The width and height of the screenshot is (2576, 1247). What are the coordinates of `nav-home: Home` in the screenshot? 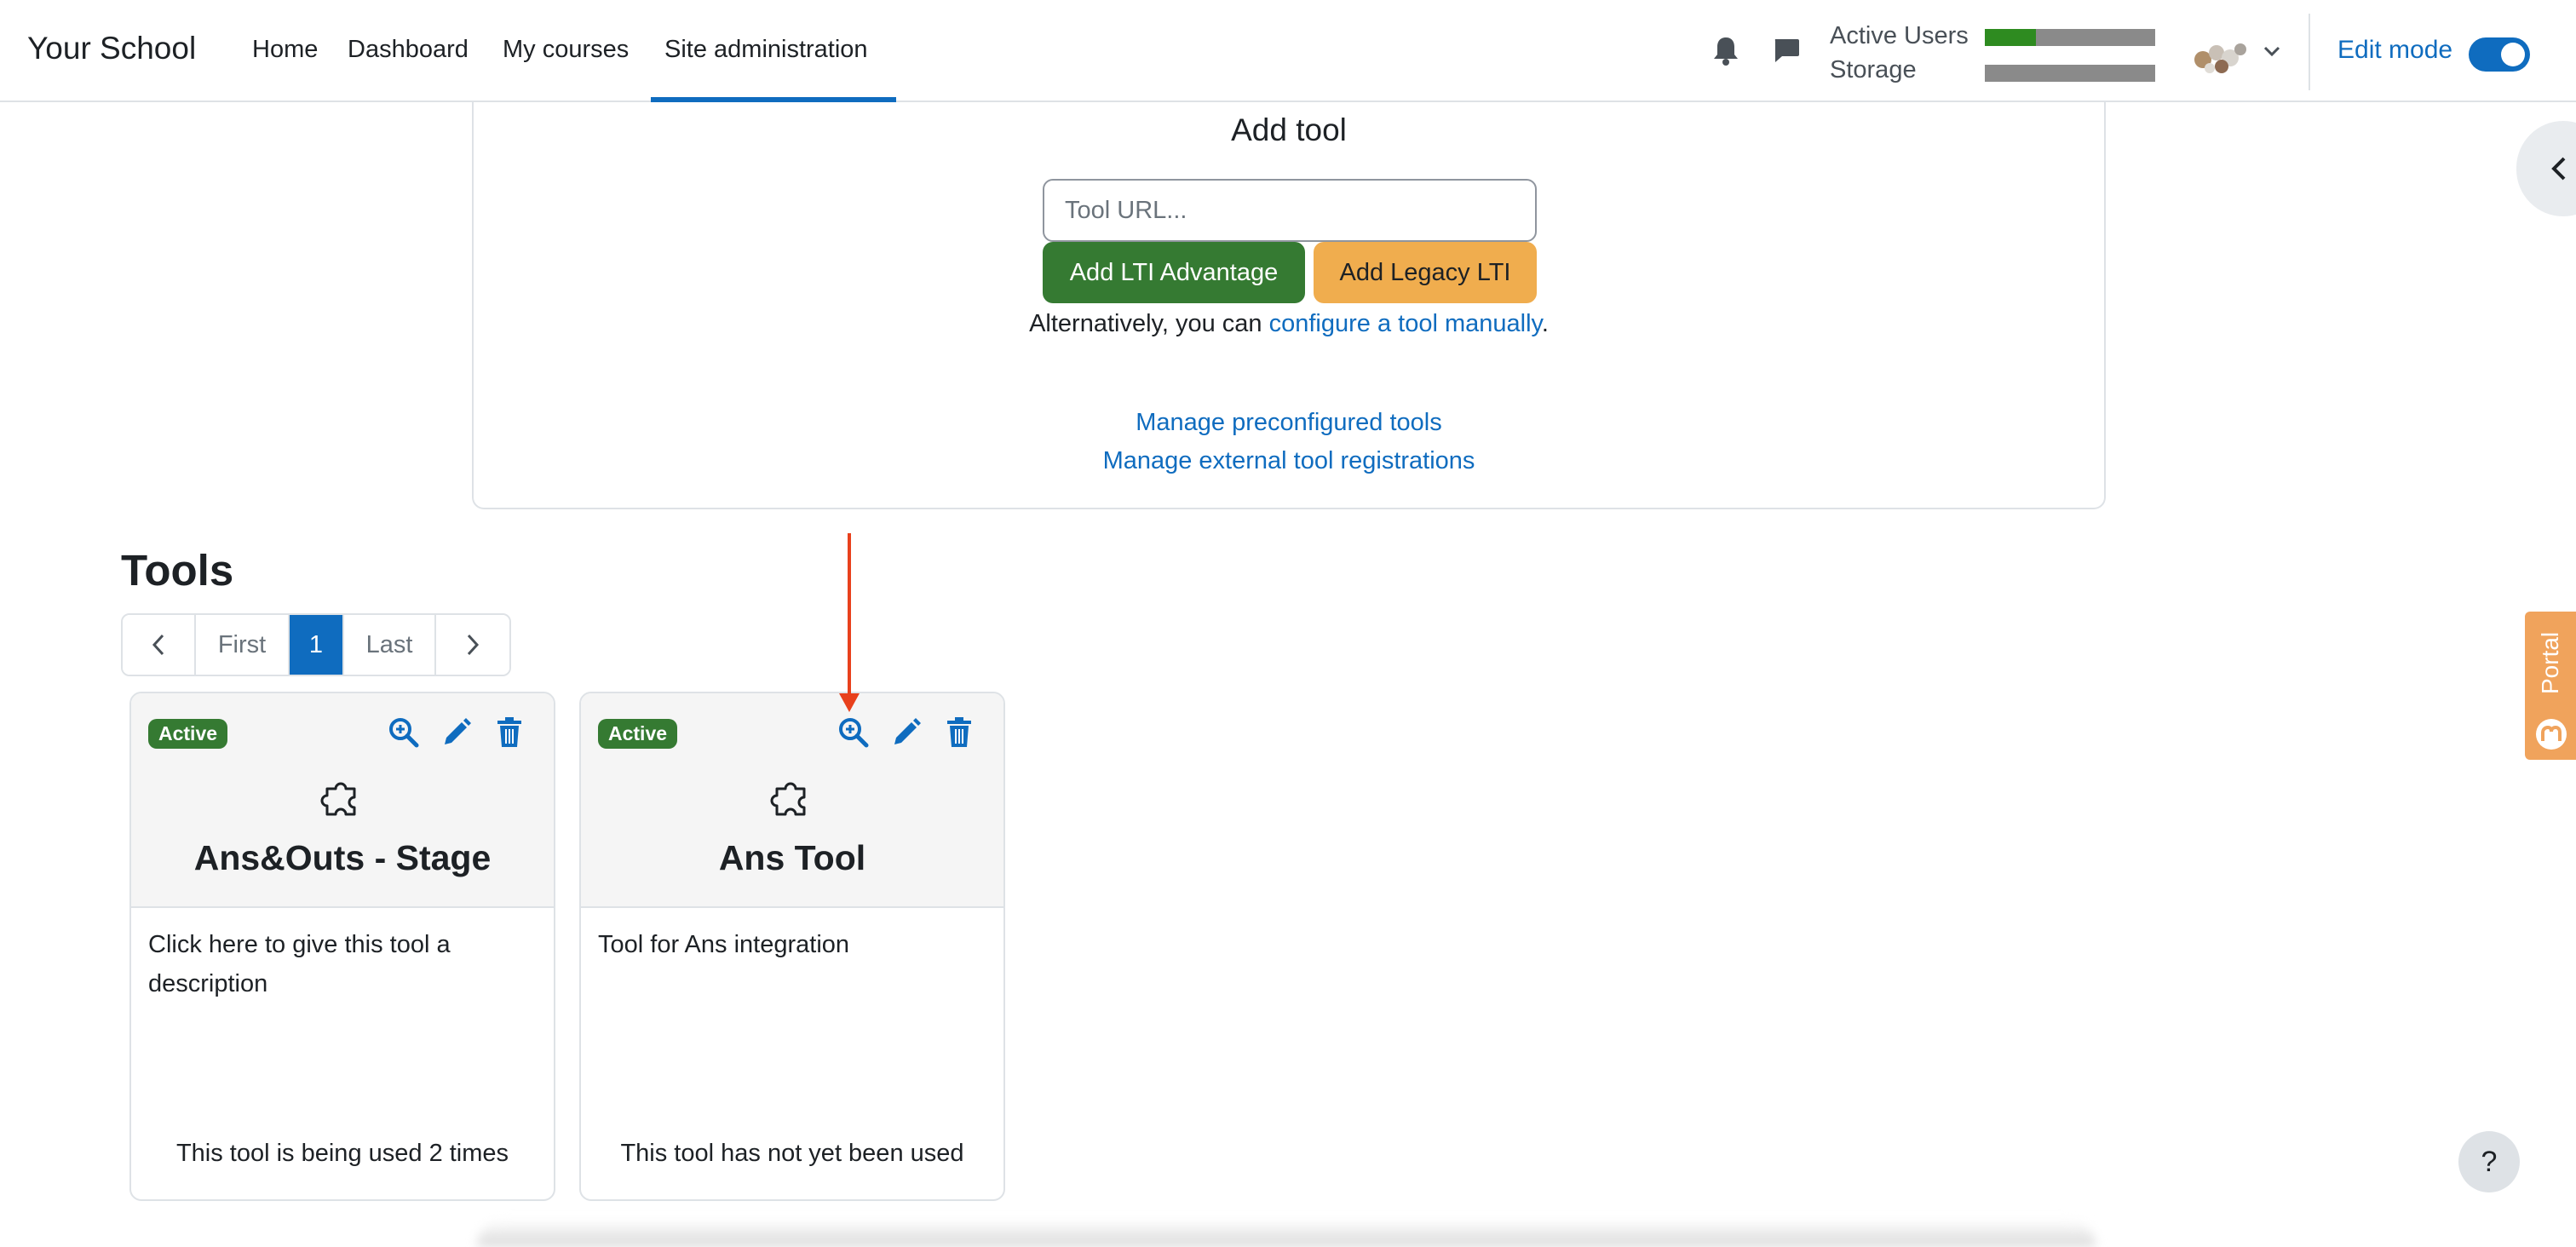 It's located at (285, 50).